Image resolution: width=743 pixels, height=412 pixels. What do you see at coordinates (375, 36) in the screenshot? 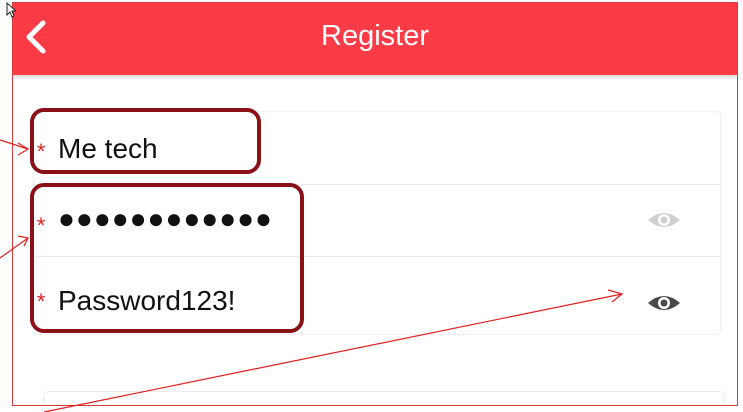
I see `page-title: Register` at bounding box center [375, 36].